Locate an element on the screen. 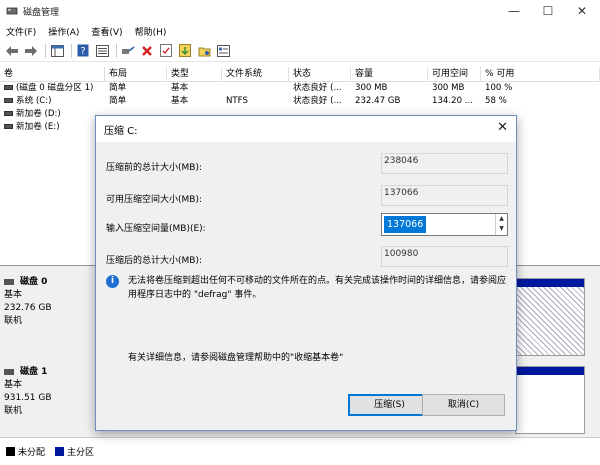 This screenshot has width=600, height=465. disk-name: 磁盘 0 is located at coordinates (34, 282).